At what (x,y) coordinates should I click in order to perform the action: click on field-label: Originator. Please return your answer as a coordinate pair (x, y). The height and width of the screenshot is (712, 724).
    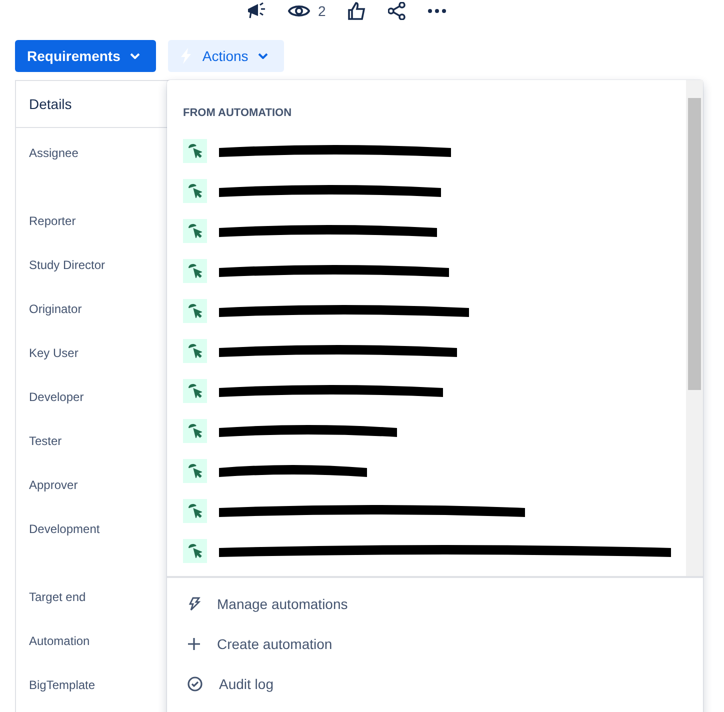
    Looking at the image, I should click on (55, 309).